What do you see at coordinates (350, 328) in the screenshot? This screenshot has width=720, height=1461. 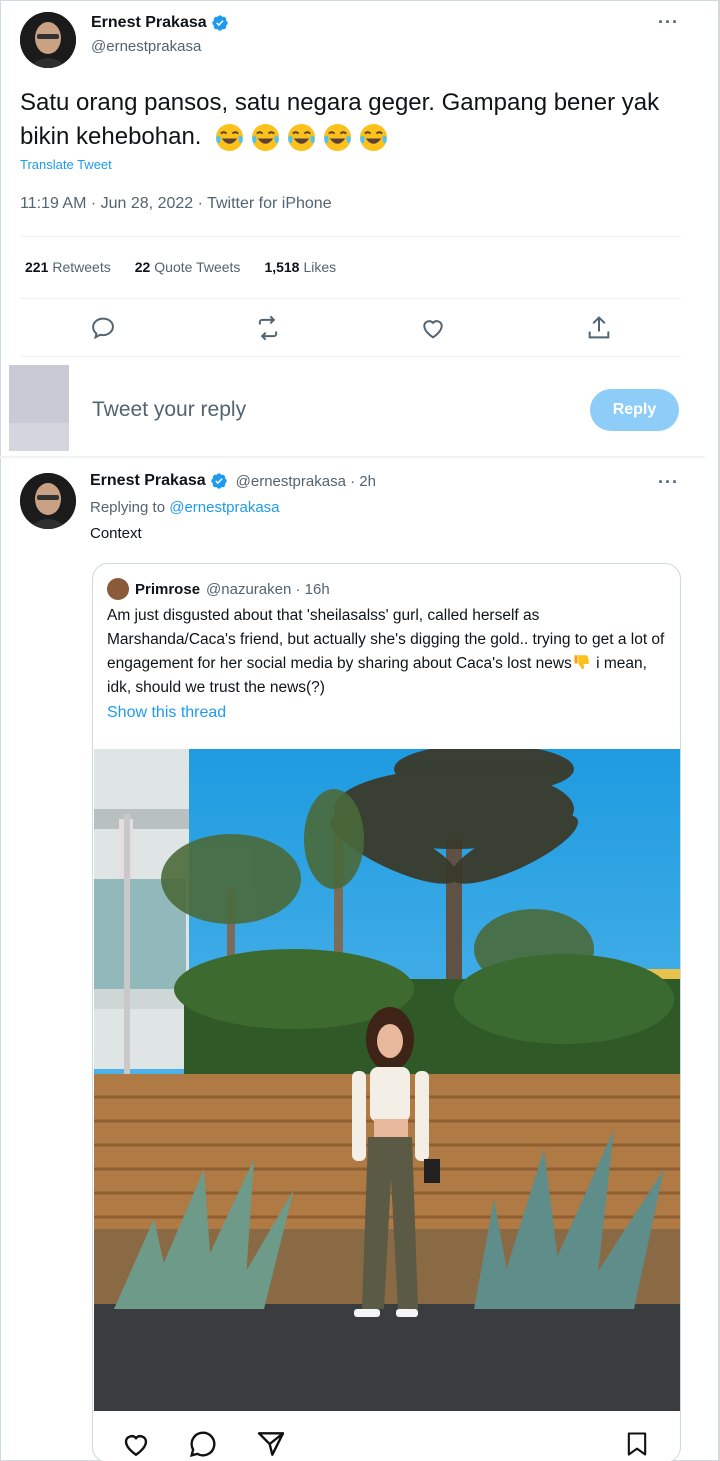 I see `tweet-actions` at bounding box center [350, 328].